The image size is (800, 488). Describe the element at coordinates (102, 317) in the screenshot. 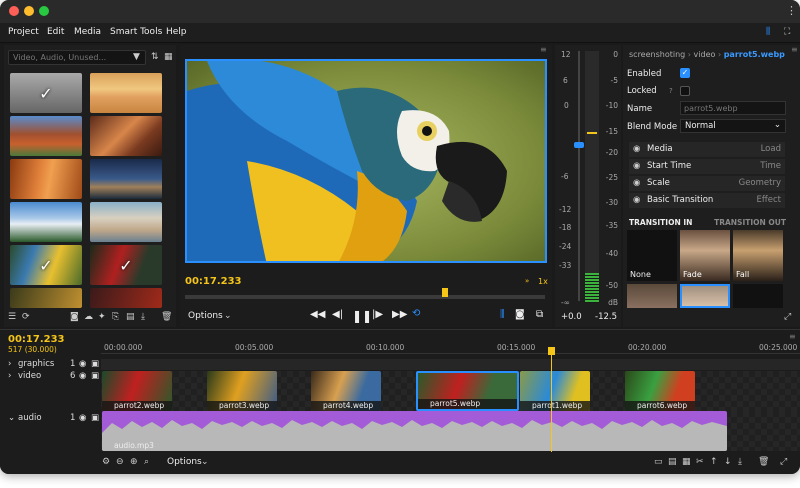

I see `magic-icon: ✦` at that location.